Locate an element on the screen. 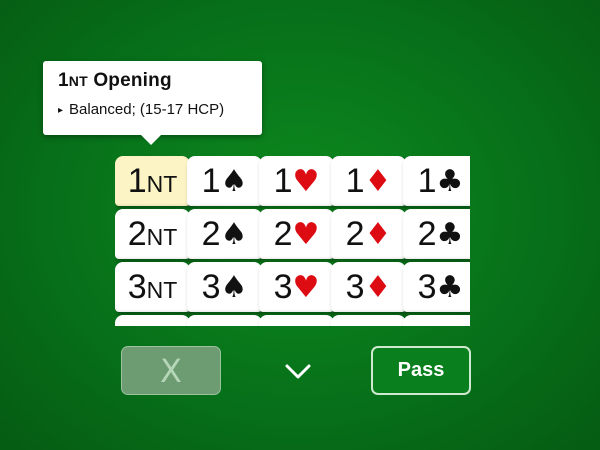 This screenshot has height=450, width=600. bid-1-diamonds-button: 1 ♦ is located at coordinates (368, 181).